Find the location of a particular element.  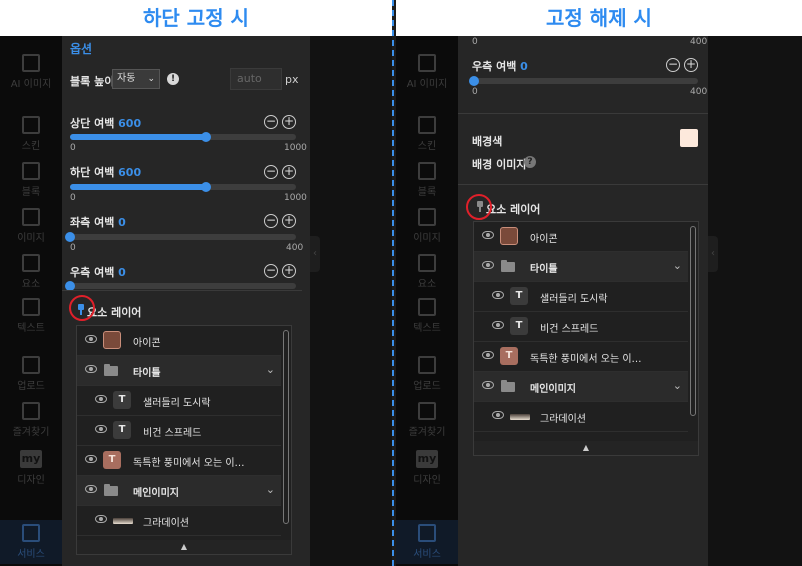

layer-name: 비건 스프레드 is located at coordinates (172, 433).